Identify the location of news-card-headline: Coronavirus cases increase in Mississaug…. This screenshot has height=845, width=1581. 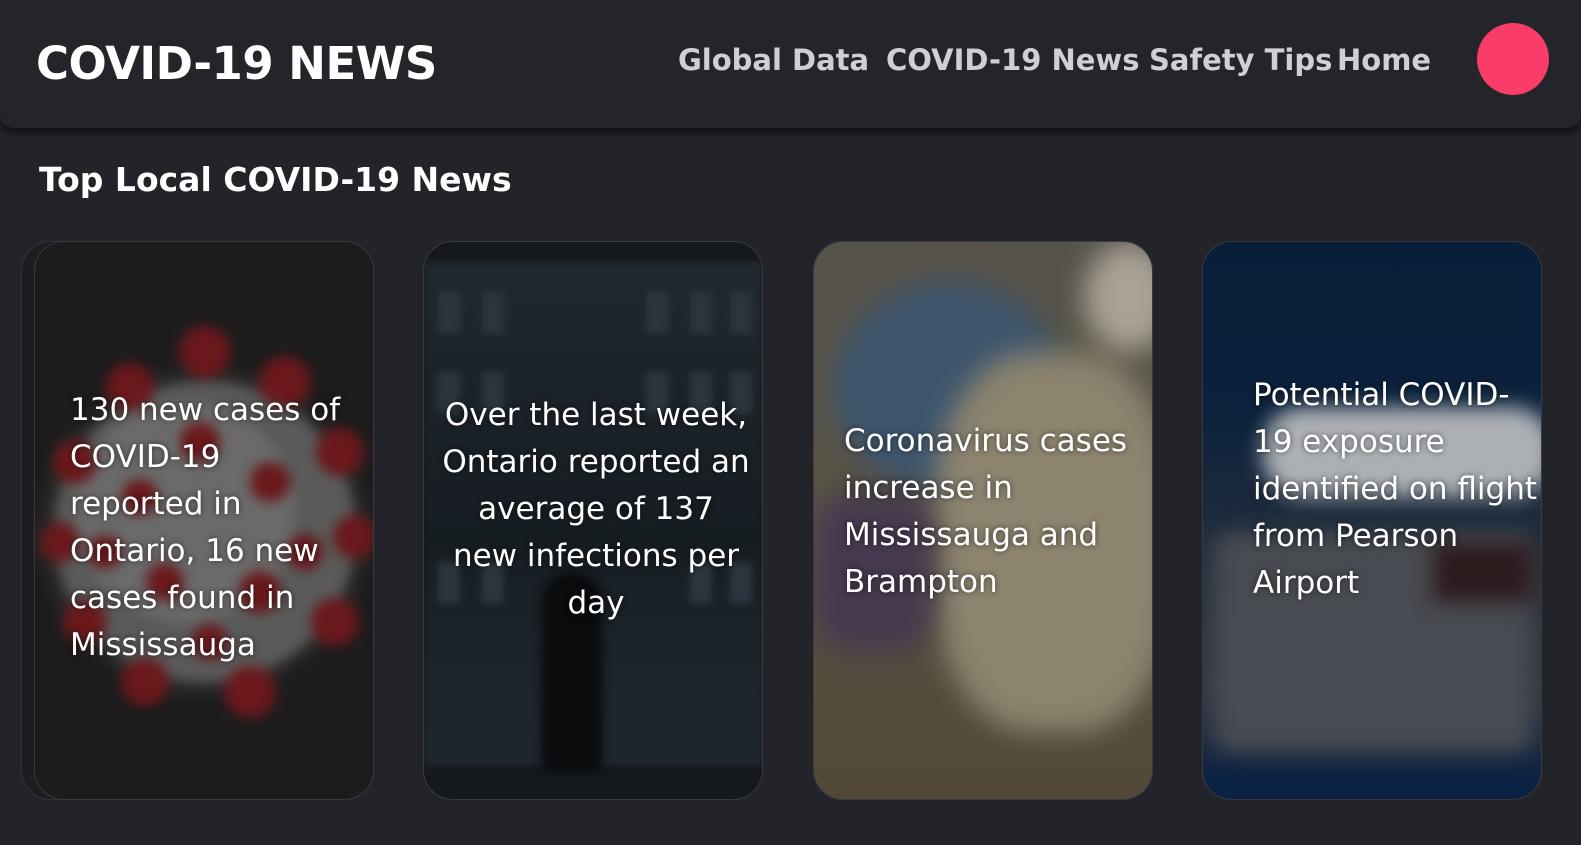
(986, 511).